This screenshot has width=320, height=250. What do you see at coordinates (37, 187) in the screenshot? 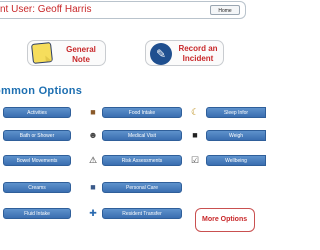
I see `option-creams: Creams` at bounding box center [37, 187].